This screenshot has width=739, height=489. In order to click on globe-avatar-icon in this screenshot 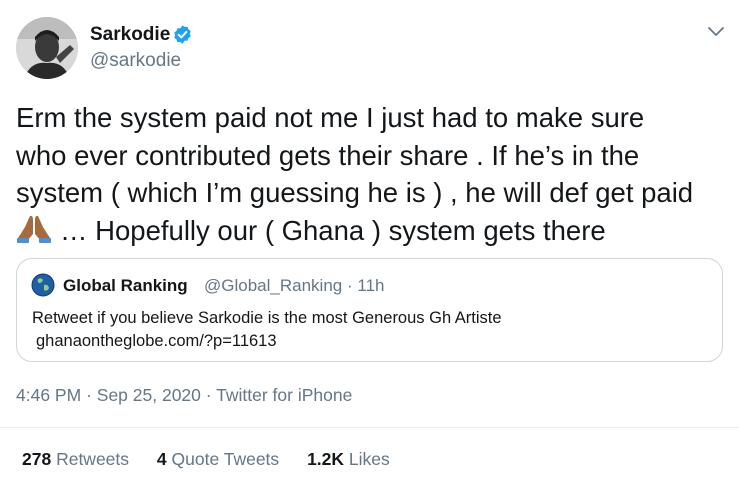, I will do `click(43, 285)`.